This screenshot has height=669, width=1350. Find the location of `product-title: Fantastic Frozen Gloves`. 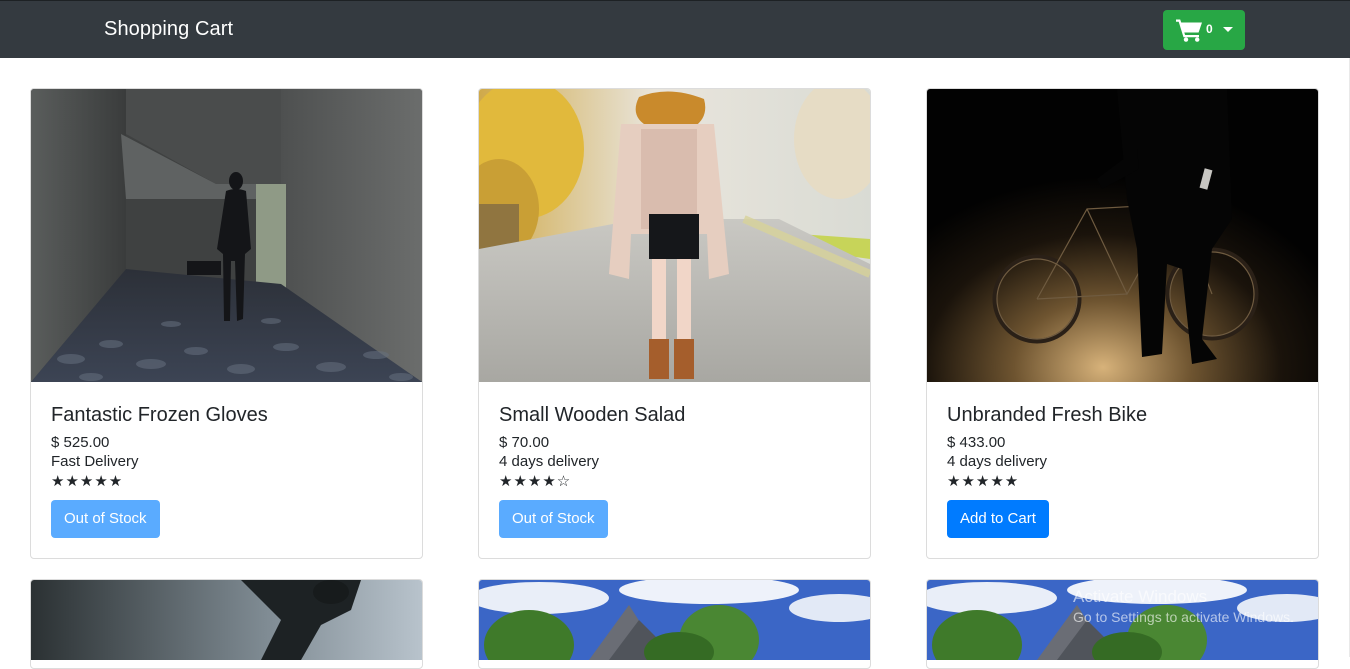

product-title: Fantastic Frozen Gloves is located at coordinates (159, 415).